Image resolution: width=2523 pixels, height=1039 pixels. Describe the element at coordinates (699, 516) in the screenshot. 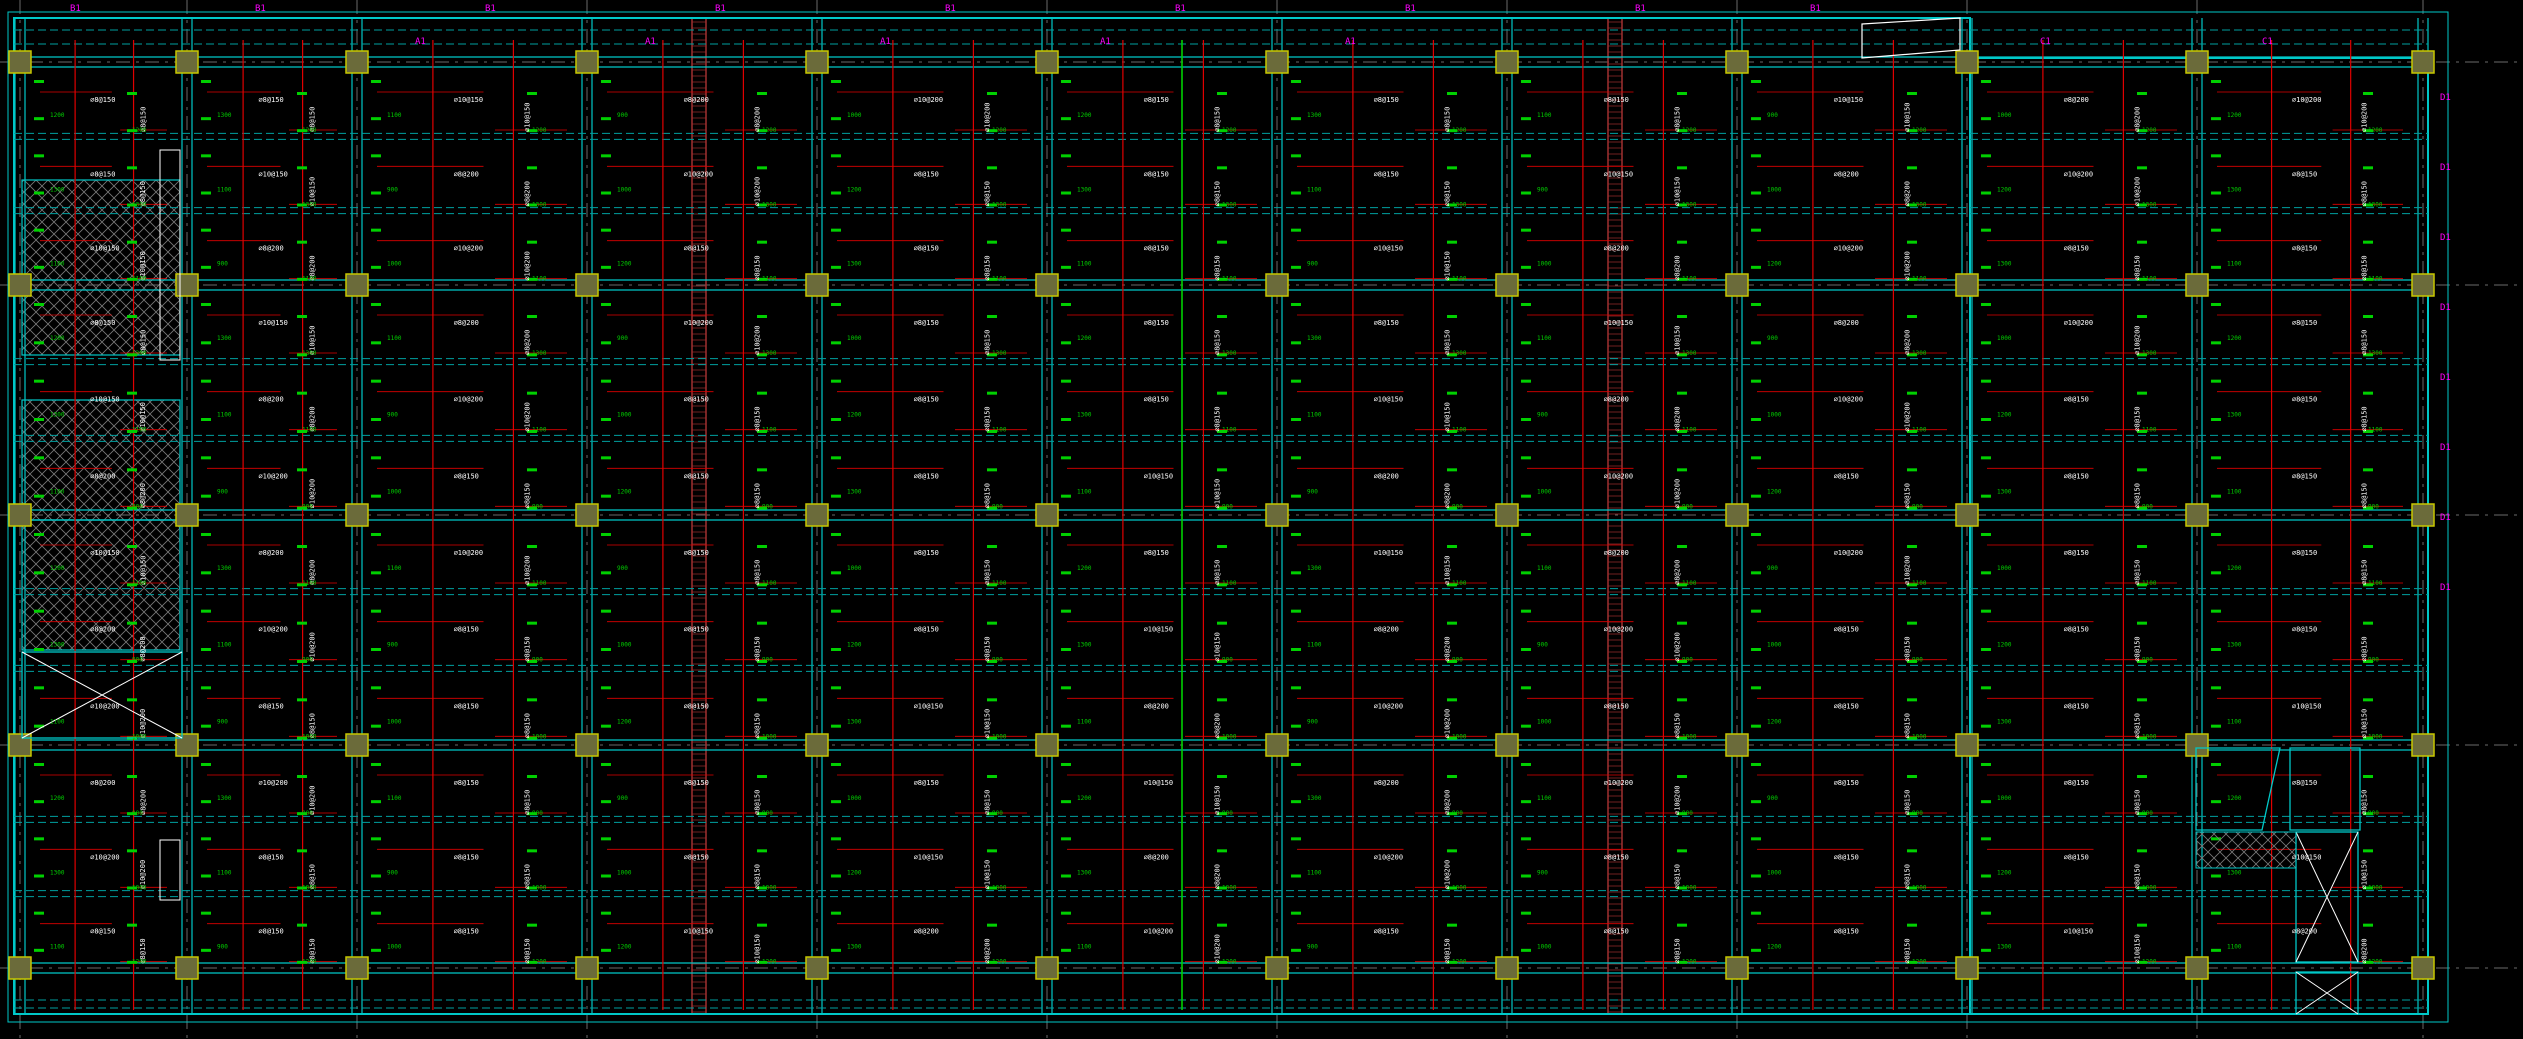

I see `brick-wall` at that location.